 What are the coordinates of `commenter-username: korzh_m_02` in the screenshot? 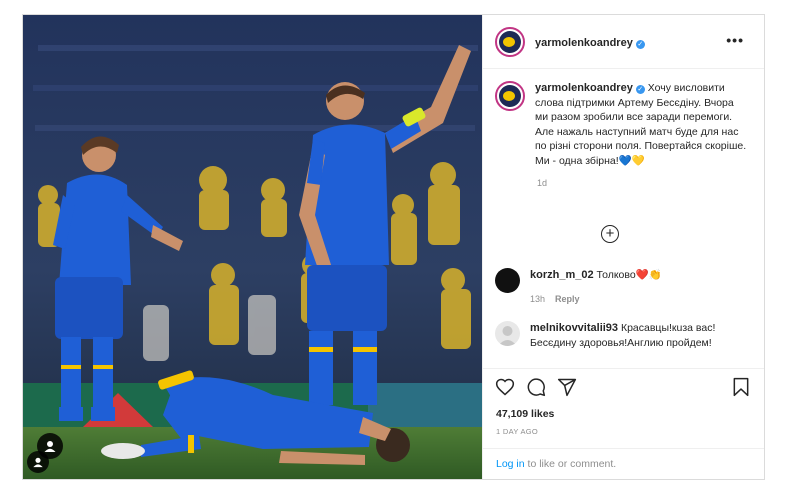 It's located at (562, 275).